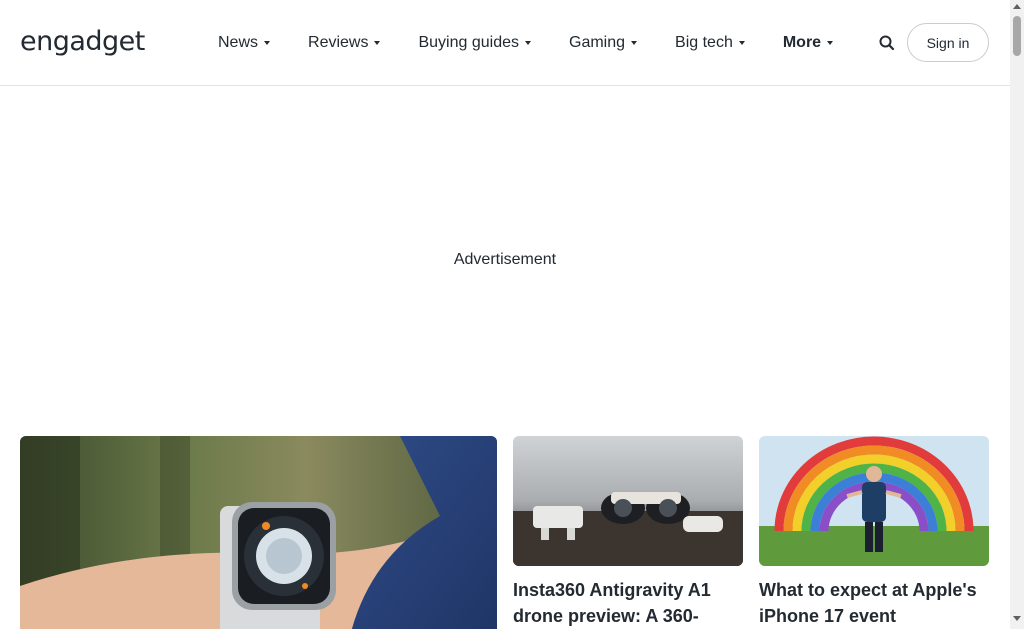 This screenshot has width=1024, height=629. What do you see at coordinates (238, 42) in the screenshot?
I see `nav-news-label: News` at bounding box center [238, 42].